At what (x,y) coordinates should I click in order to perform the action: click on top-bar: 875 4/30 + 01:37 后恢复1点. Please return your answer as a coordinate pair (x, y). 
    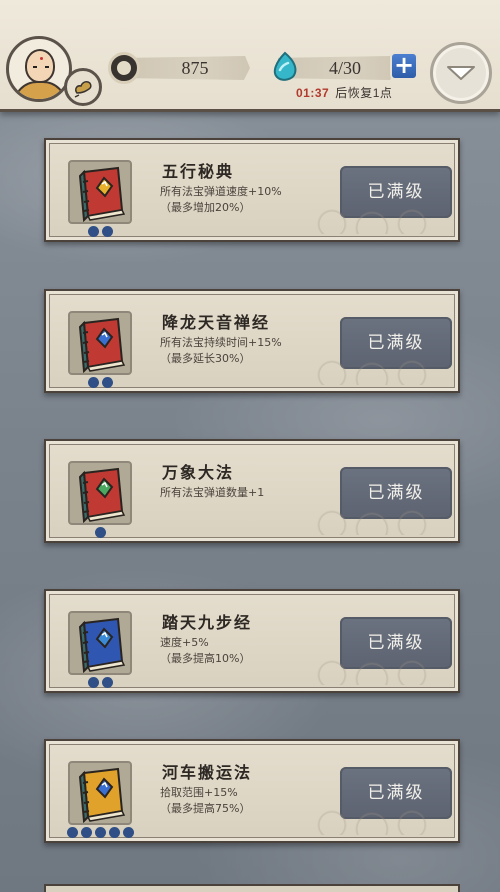
    Looking at the image, I should click on (250, 56).